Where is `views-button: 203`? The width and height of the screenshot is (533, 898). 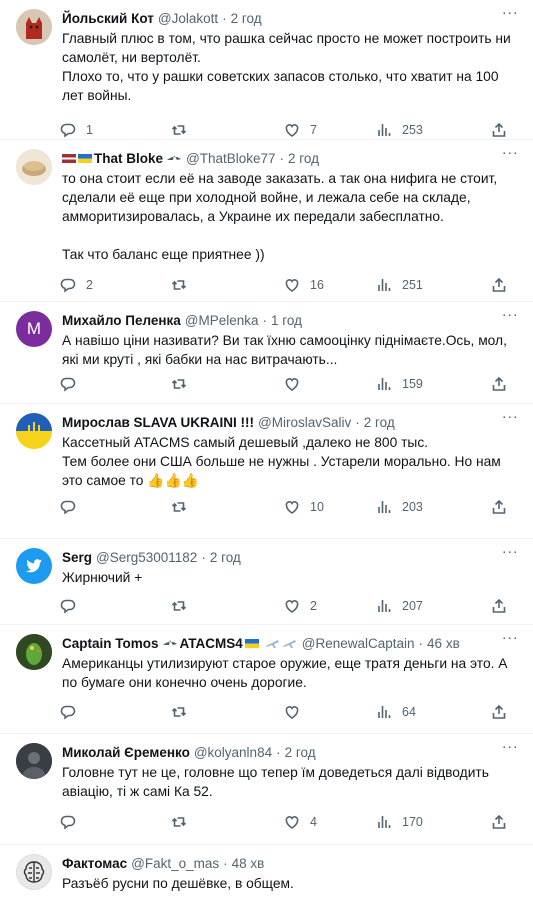 views-button: 203 is located at coordinates (433, 507).